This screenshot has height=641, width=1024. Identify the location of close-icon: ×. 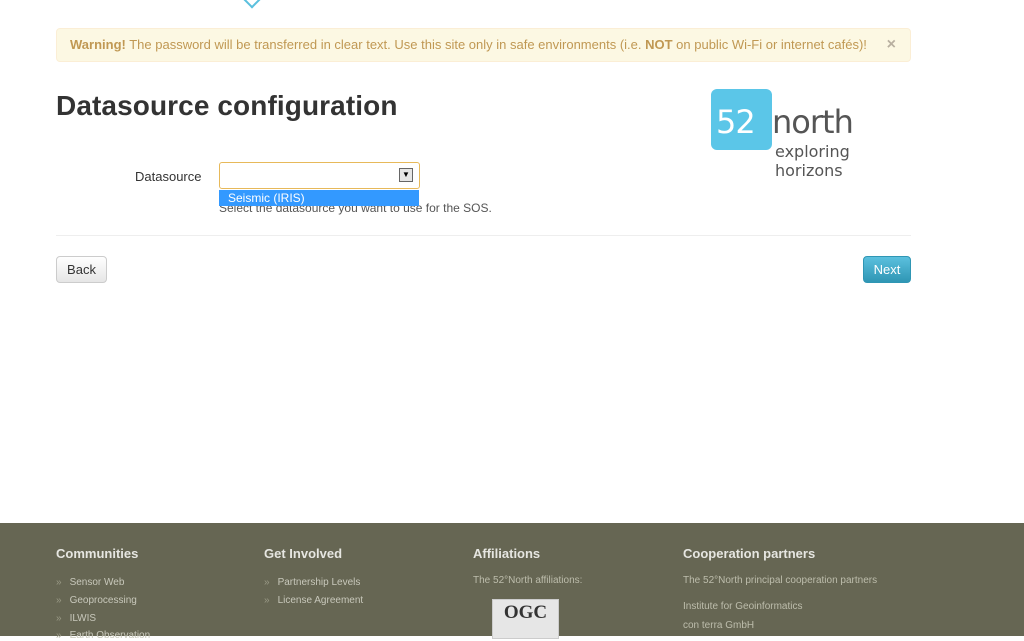
(891, 45).